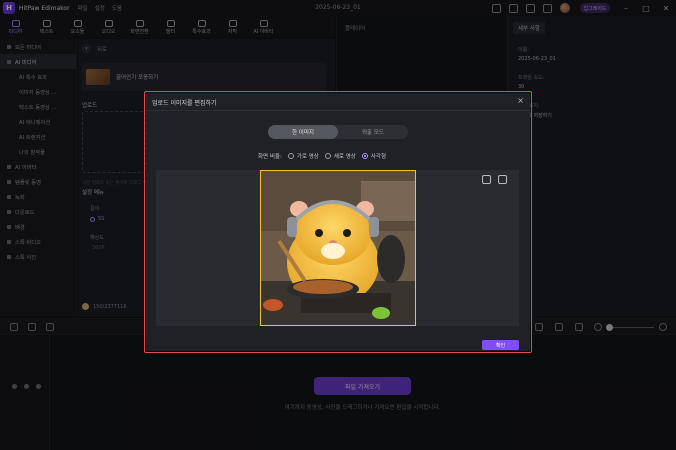  What do you see at coordinates (364, 156) in the screenshot?
I see `radio-selected-icon` at bounding box center [364, 156].